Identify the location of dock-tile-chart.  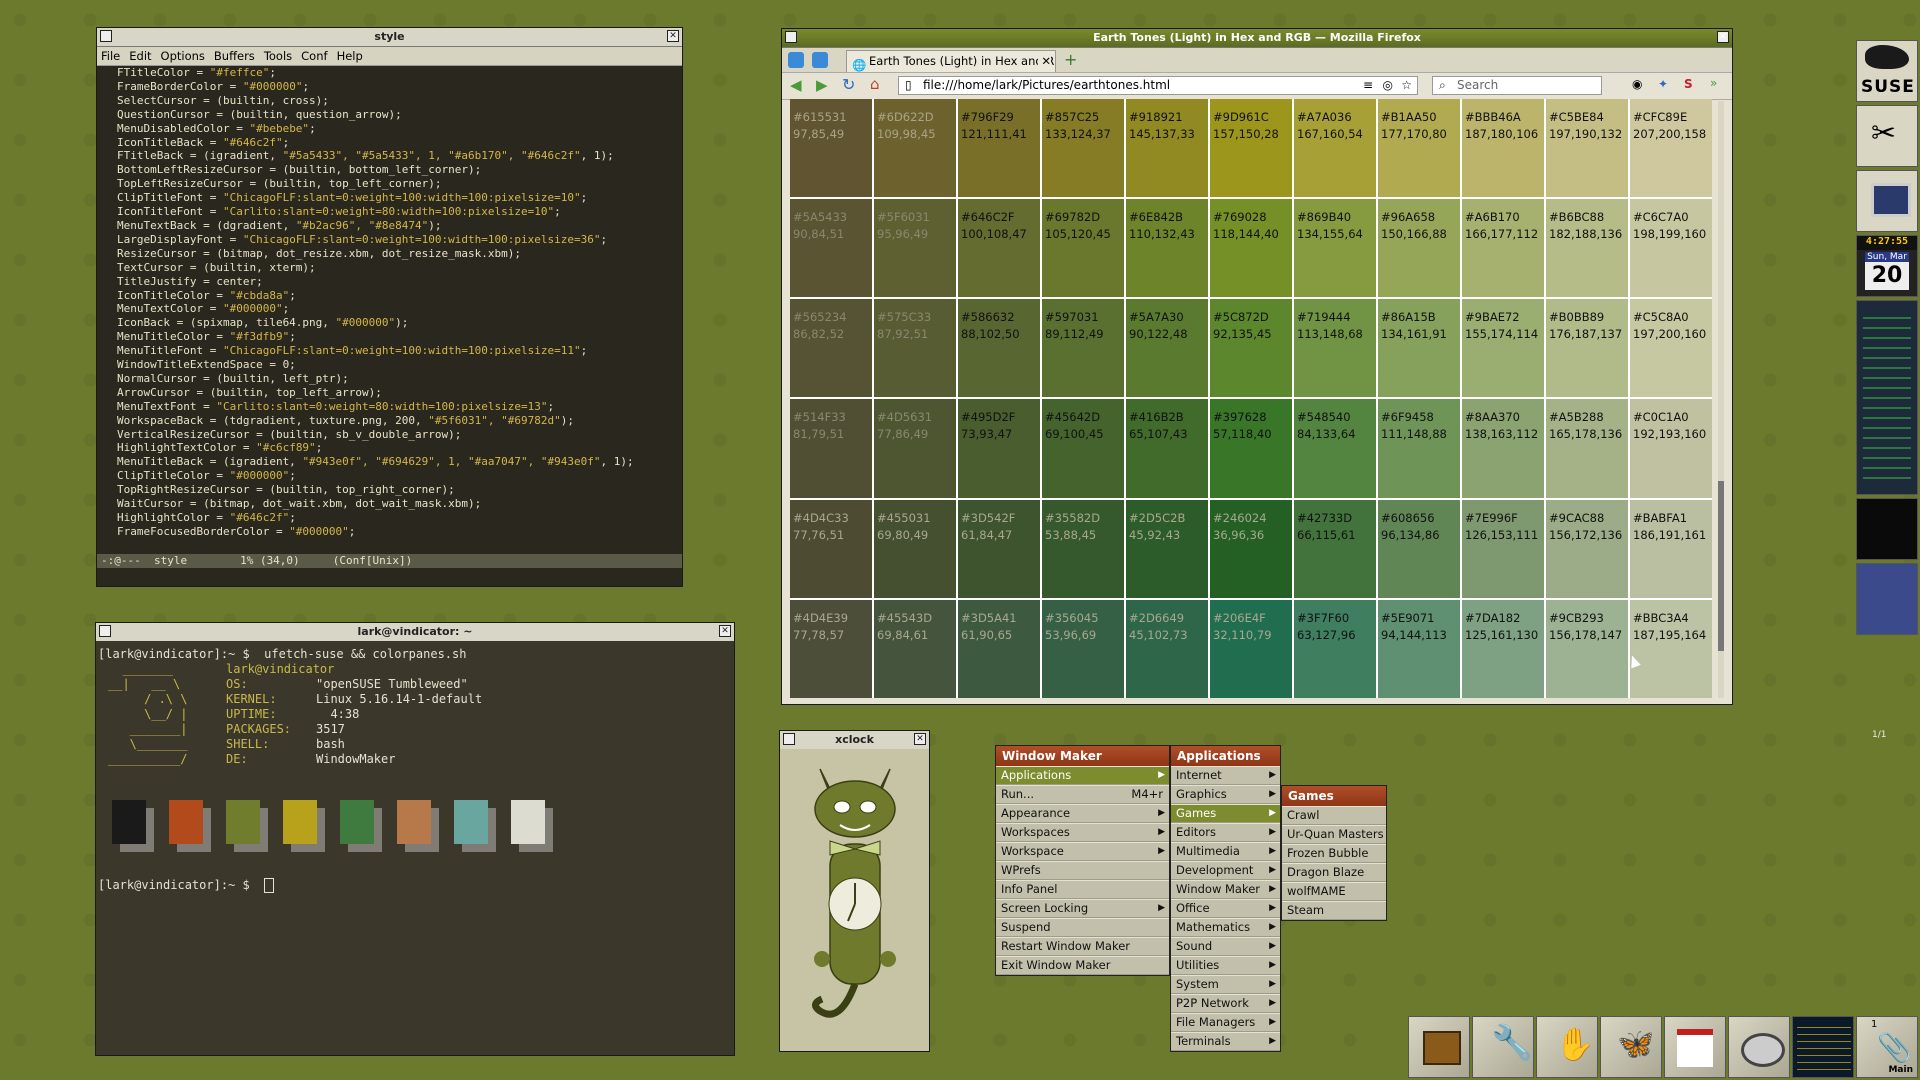
(1695, 1047).